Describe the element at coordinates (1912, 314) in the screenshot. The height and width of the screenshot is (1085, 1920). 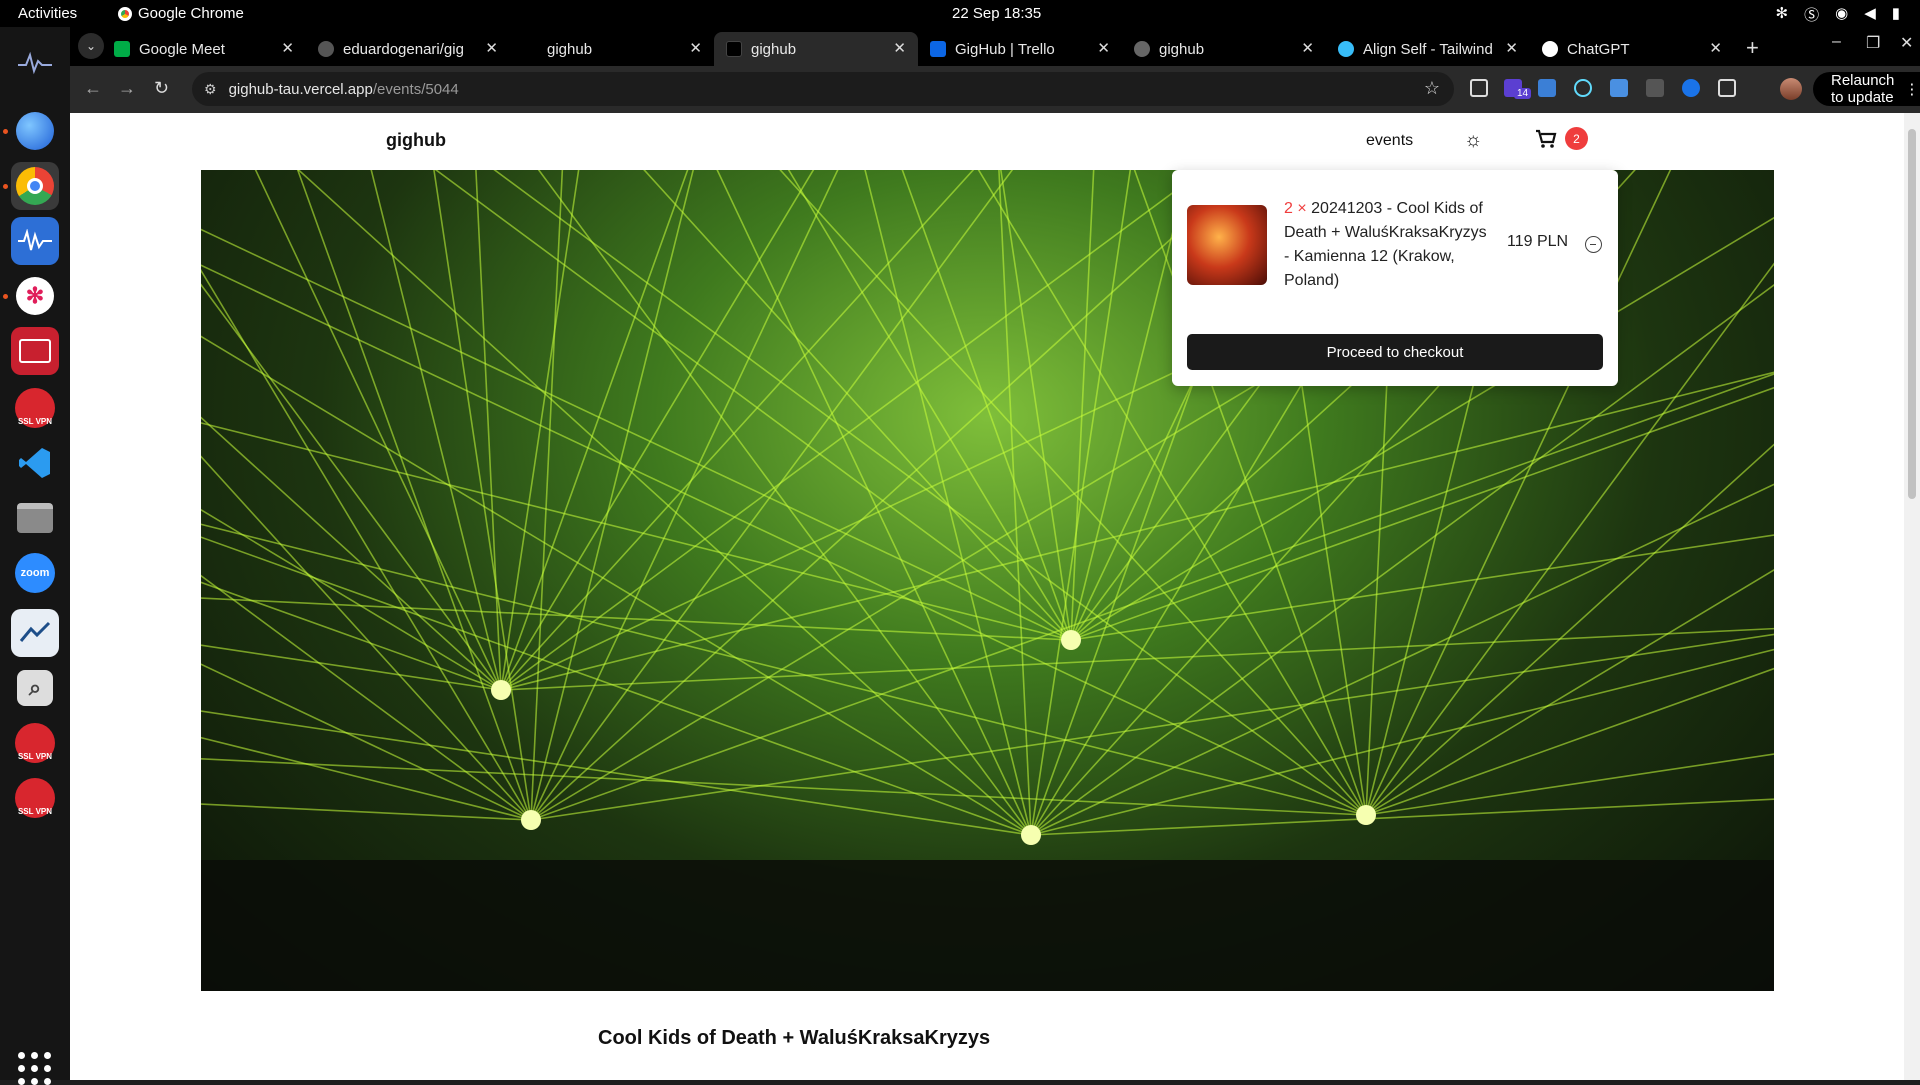
I see `scrollbar-thumb` at that location.